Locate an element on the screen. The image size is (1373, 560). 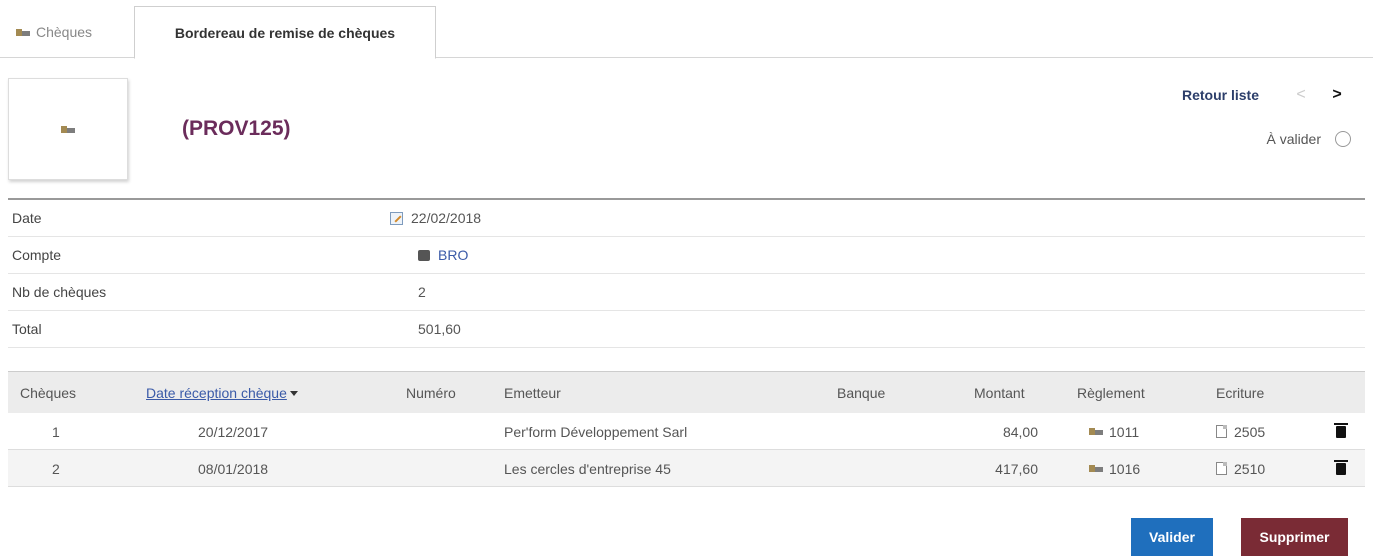
cell-reglement: 1011 is located at coordinates (1114, 431).